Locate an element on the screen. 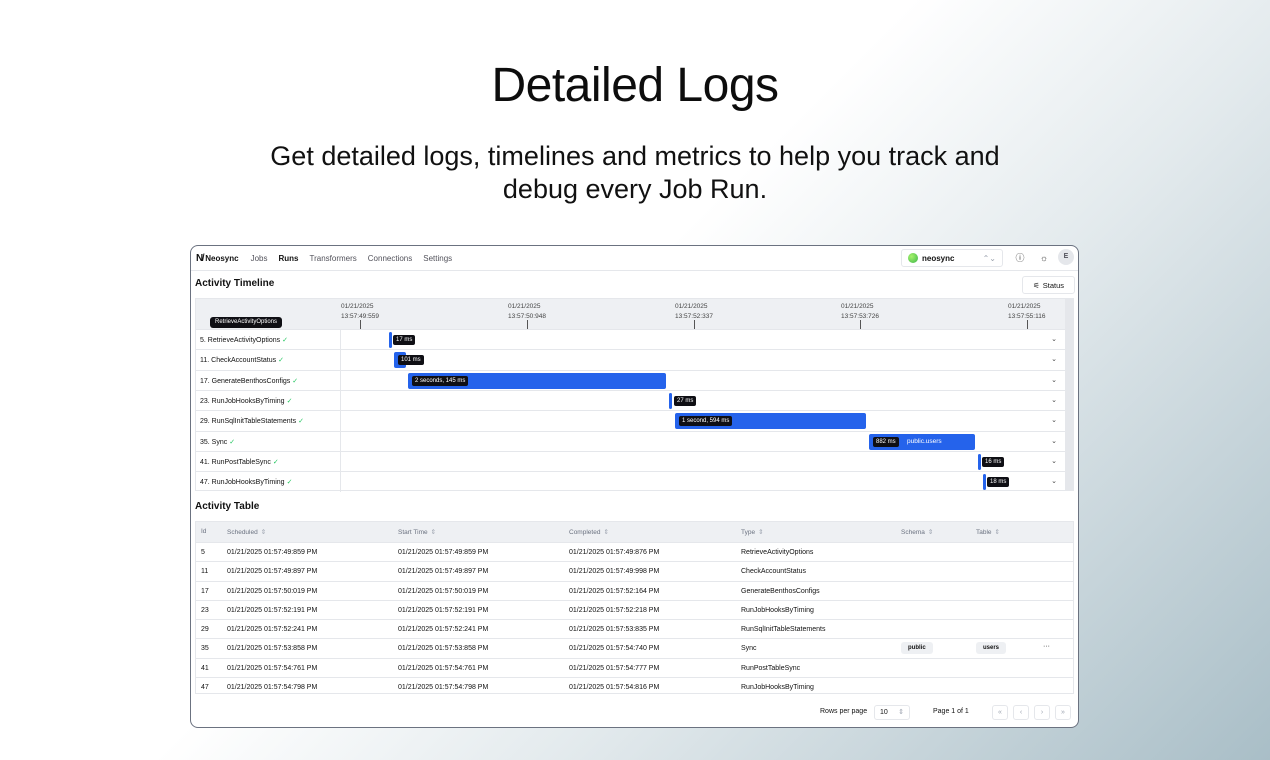  cell-type: Sync is located at coordinates (749, 649).